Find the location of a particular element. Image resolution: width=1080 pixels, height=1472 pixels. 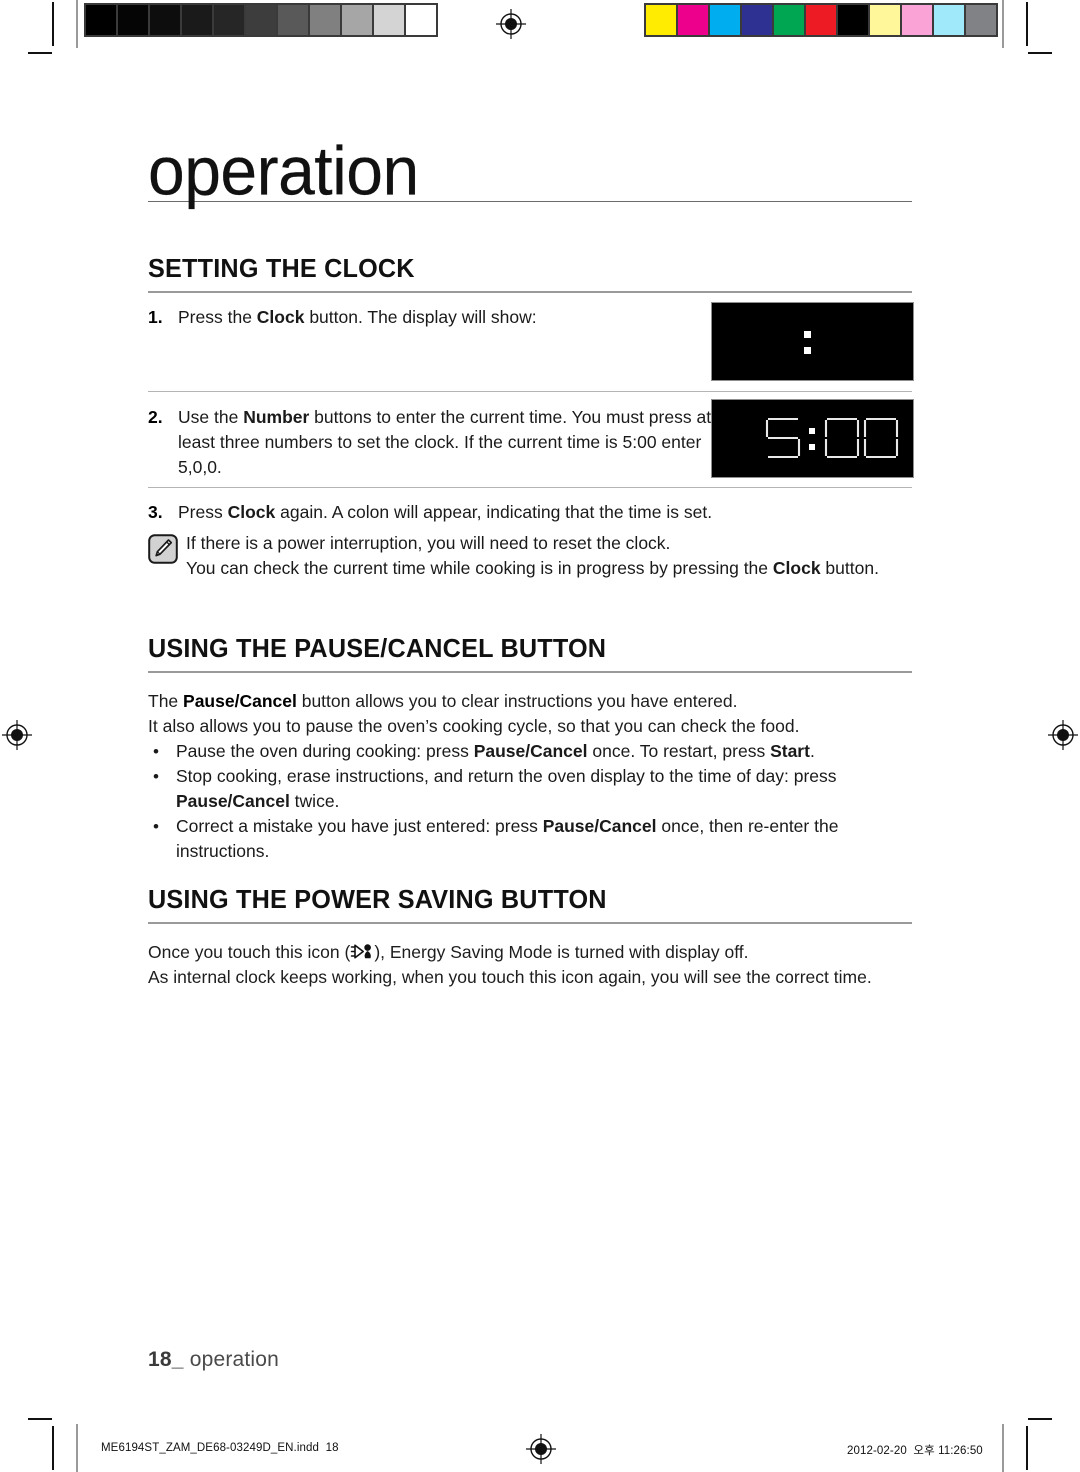

seven-segment-colon-only is located at coordinates (812, 341).